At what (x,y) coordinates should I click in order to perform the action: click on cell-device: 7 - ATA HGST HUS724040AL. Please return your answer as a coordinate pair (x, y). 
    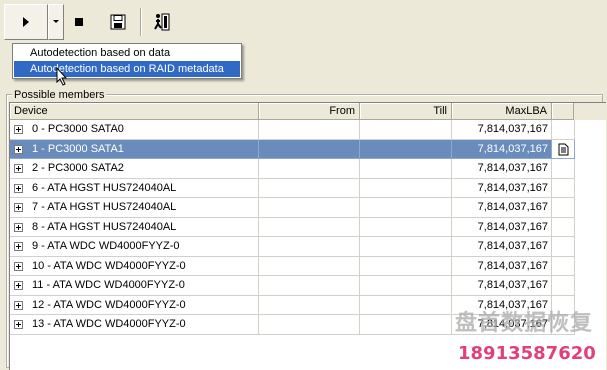
    Looking at the image, I should click on (134, 208).